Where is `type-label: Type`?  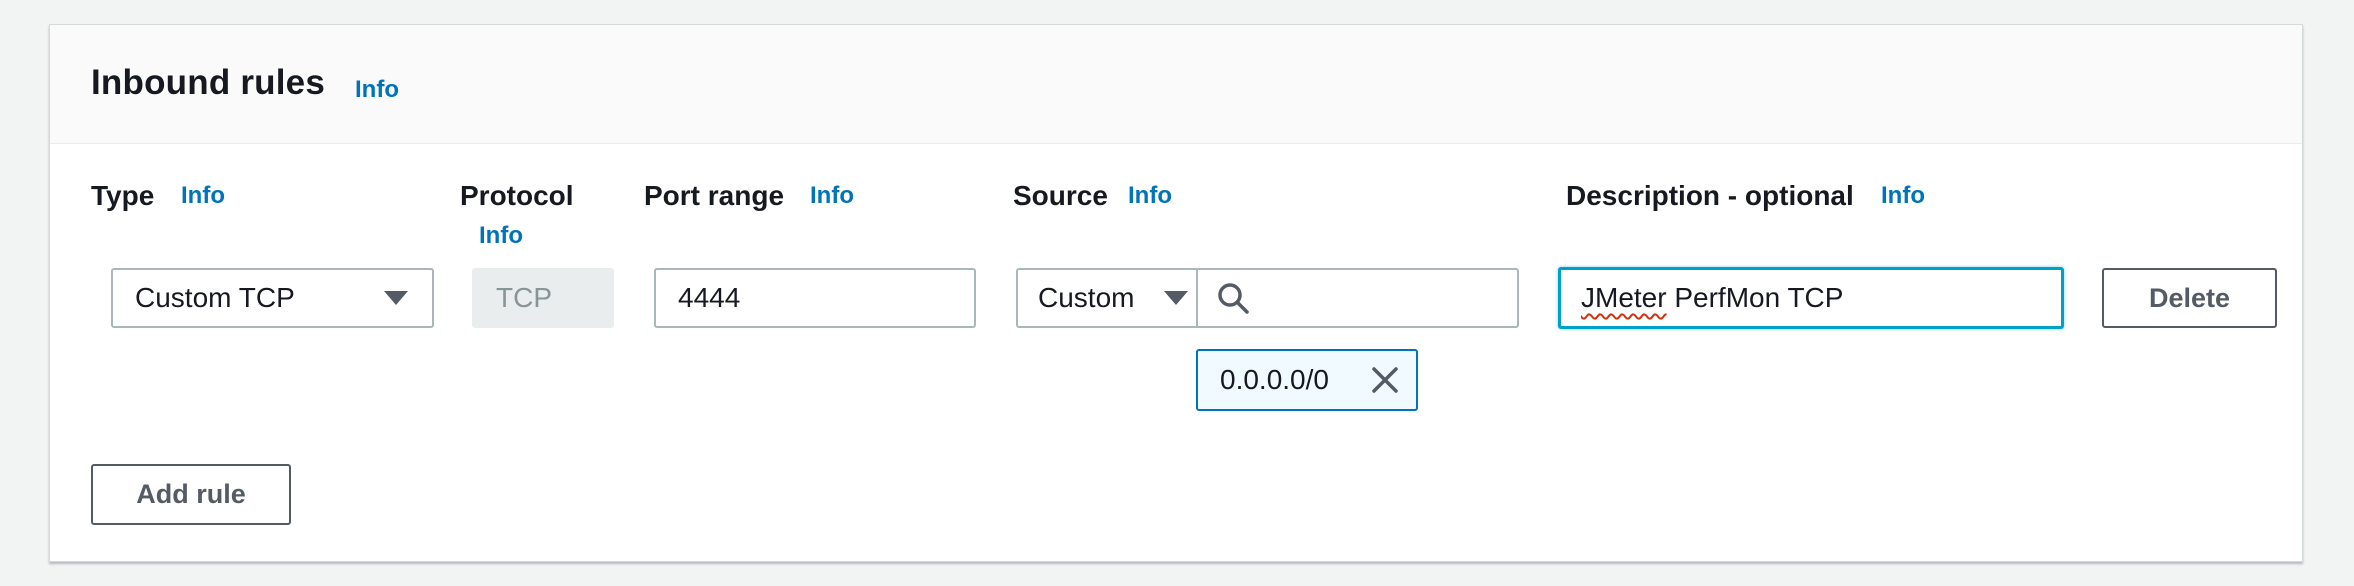 type-label: Type is located at coordinates (123, 195).